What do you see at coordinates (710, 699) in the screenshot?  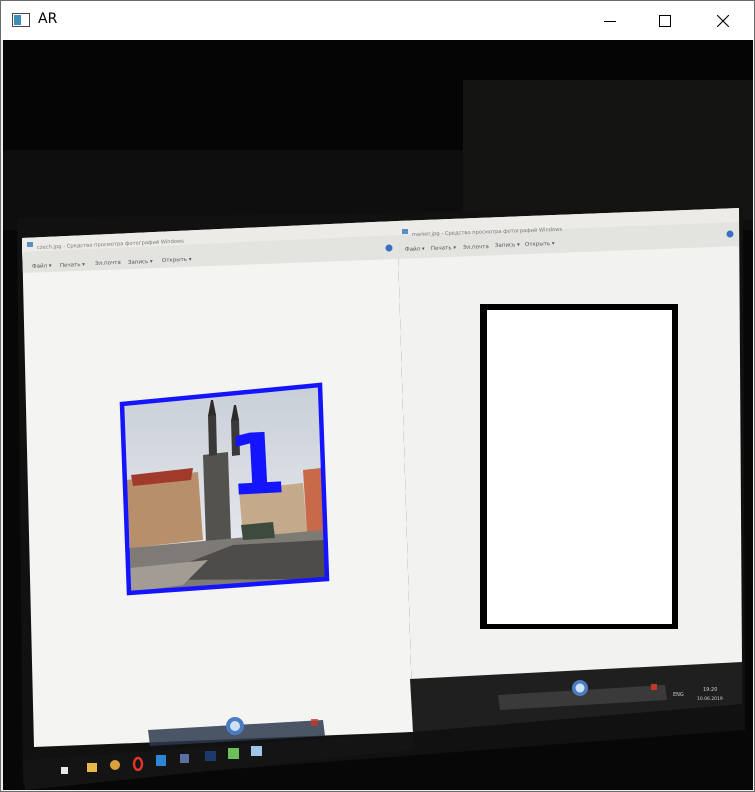 I see `tray-clock-date: 10.06.2019` at bounding box center [710, 699].